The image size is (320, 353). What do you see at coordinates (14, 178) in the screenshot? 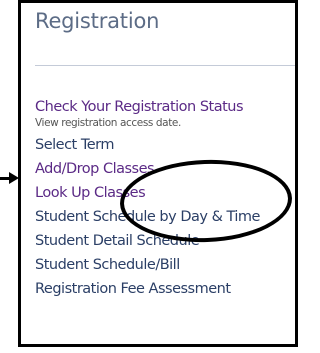
I see `pointer-arrow-icon` at bounding box center [14, 178].